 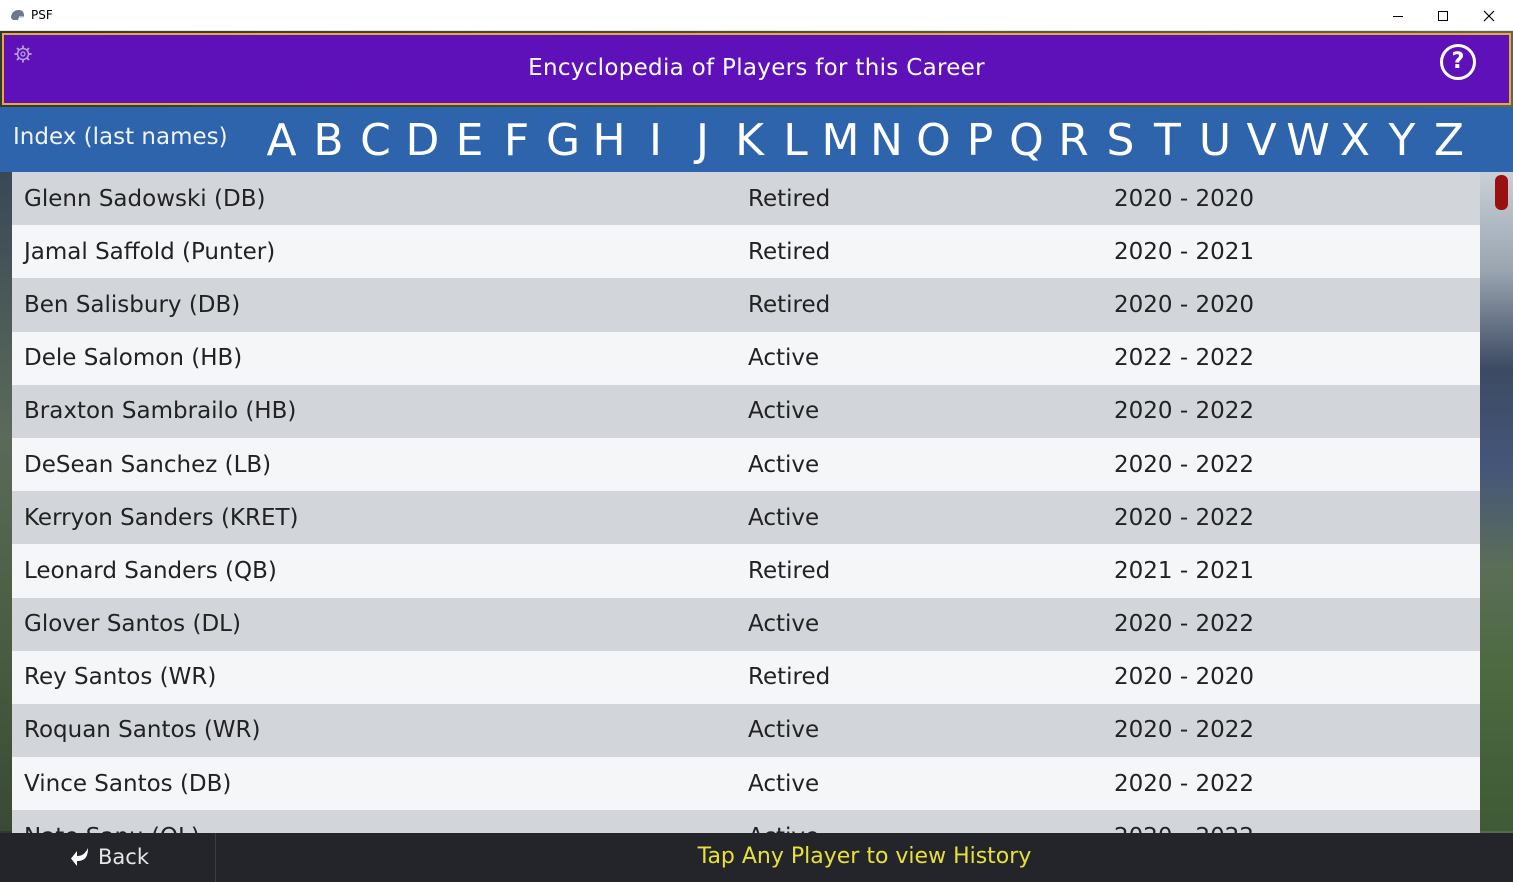 What do you see at coordinates (609, 140) in the screenshot?
I see `index-letter-h: H` at bounding box center [609, 140].